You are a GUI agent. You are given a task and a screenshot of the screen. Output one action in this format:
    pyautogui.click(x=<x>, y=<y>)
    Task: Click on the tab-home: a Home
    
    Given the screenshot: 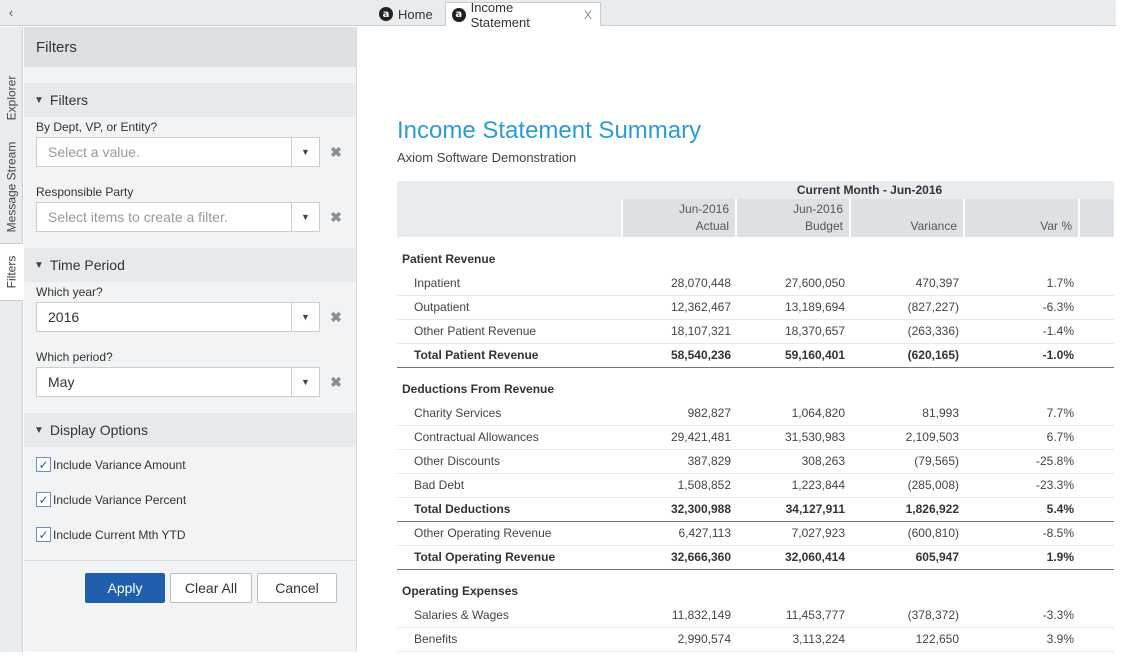 What is the action you would take?
    pyautogui.click(x=407, y=14)
    